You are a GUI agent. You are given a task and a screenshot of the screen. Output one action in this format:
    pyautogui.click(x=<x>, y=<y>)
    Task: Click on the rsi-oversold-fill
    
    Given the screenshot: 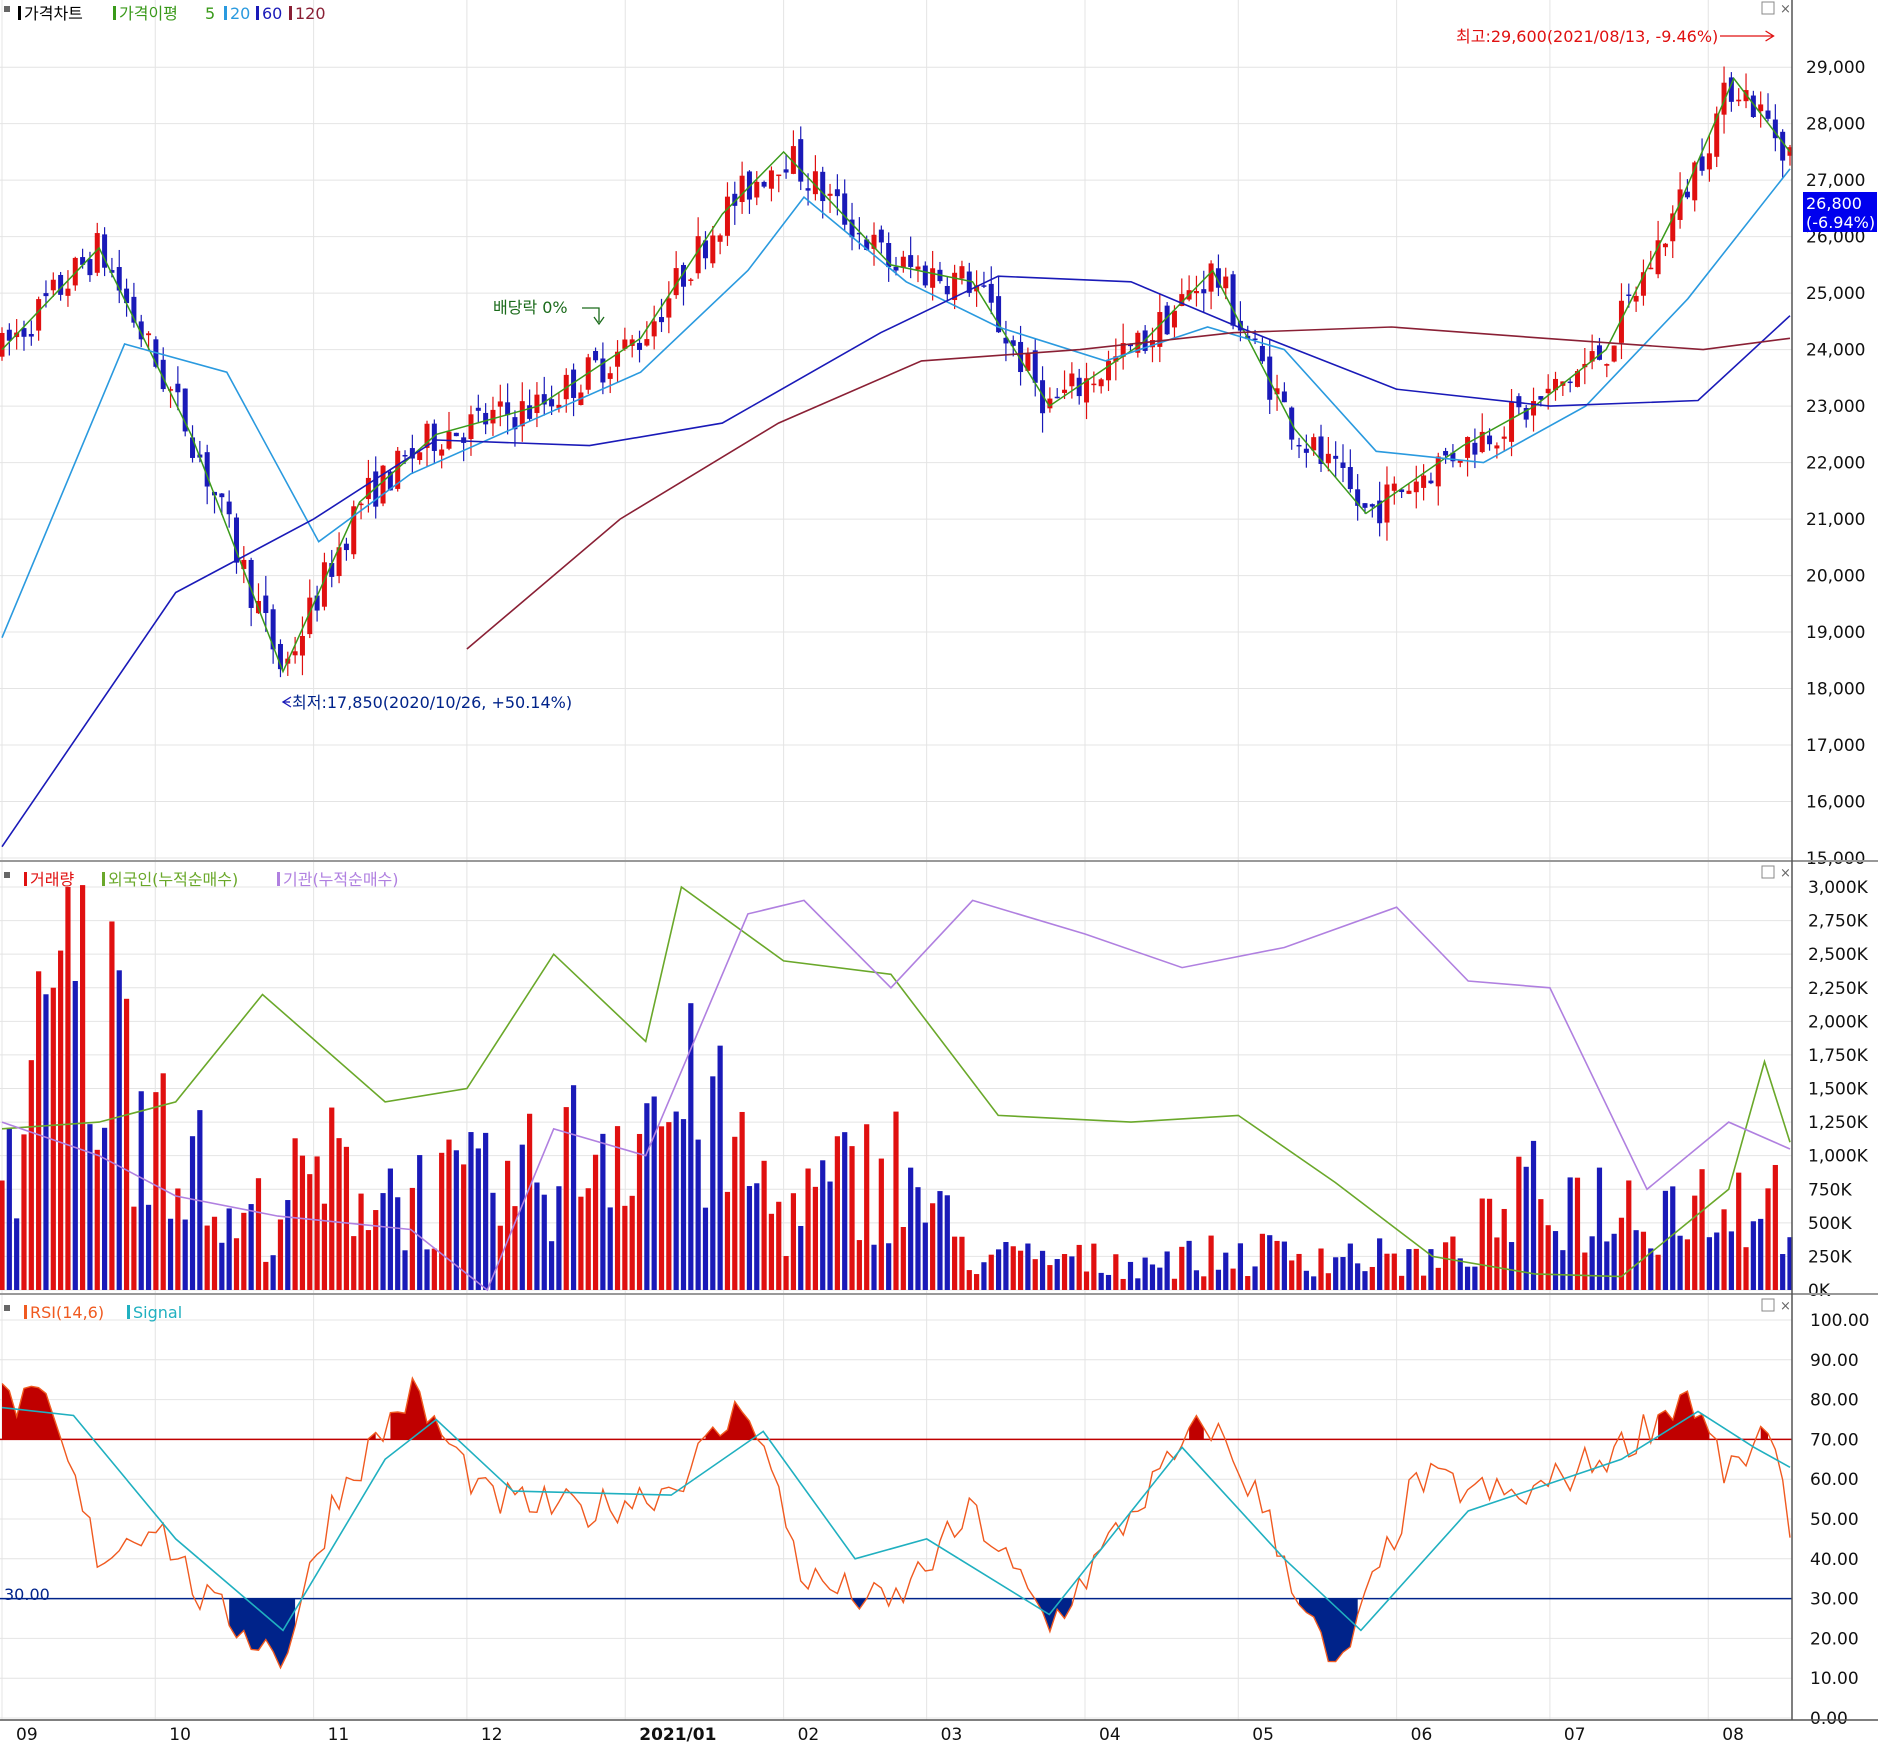 What is the action you would take?
    pyautogui.click(x=1328, y=1630)
    